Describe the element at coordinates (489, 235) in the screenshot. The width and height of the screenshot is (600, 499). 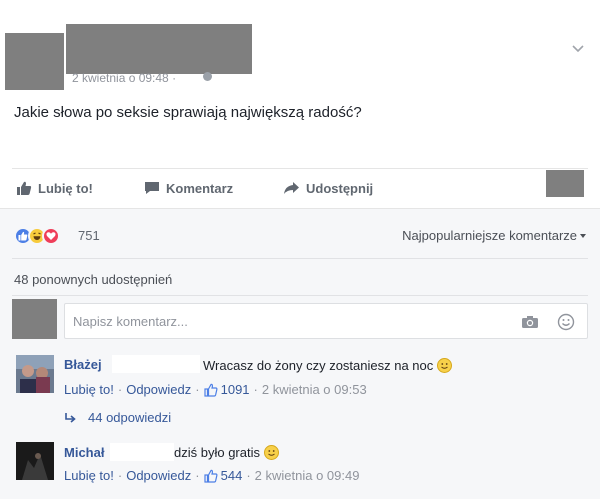
I see `sort-label: Najpopularniejsze komentarze` at that location.